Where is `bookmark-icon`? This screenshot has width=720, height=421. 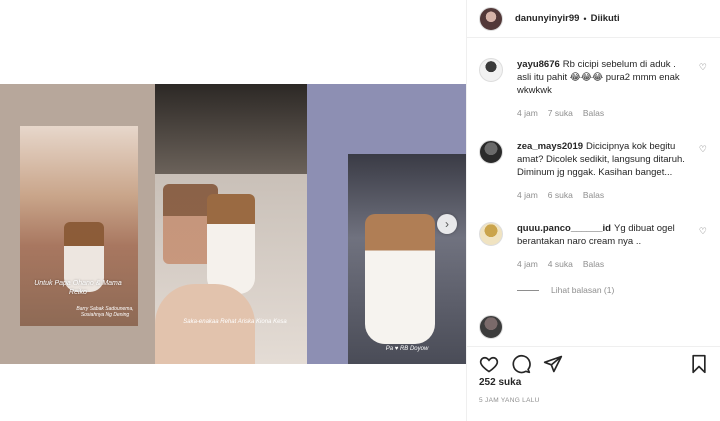 bookmark-icon is located at coordinates (699, 364).